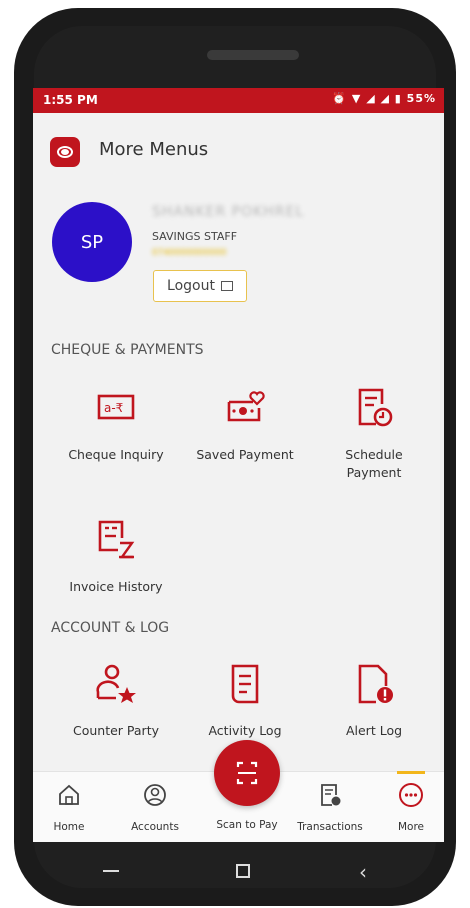 The image size is (470, 908). I want to click on menu-item-activity-log: Activity Log, so click(245, 700).